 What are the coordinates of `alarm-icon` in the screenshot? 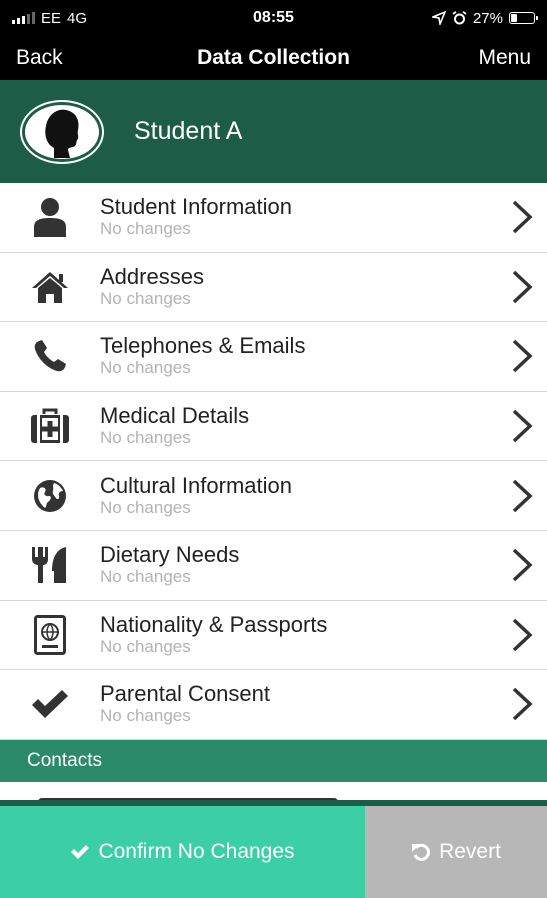 It's located at (459, 17).